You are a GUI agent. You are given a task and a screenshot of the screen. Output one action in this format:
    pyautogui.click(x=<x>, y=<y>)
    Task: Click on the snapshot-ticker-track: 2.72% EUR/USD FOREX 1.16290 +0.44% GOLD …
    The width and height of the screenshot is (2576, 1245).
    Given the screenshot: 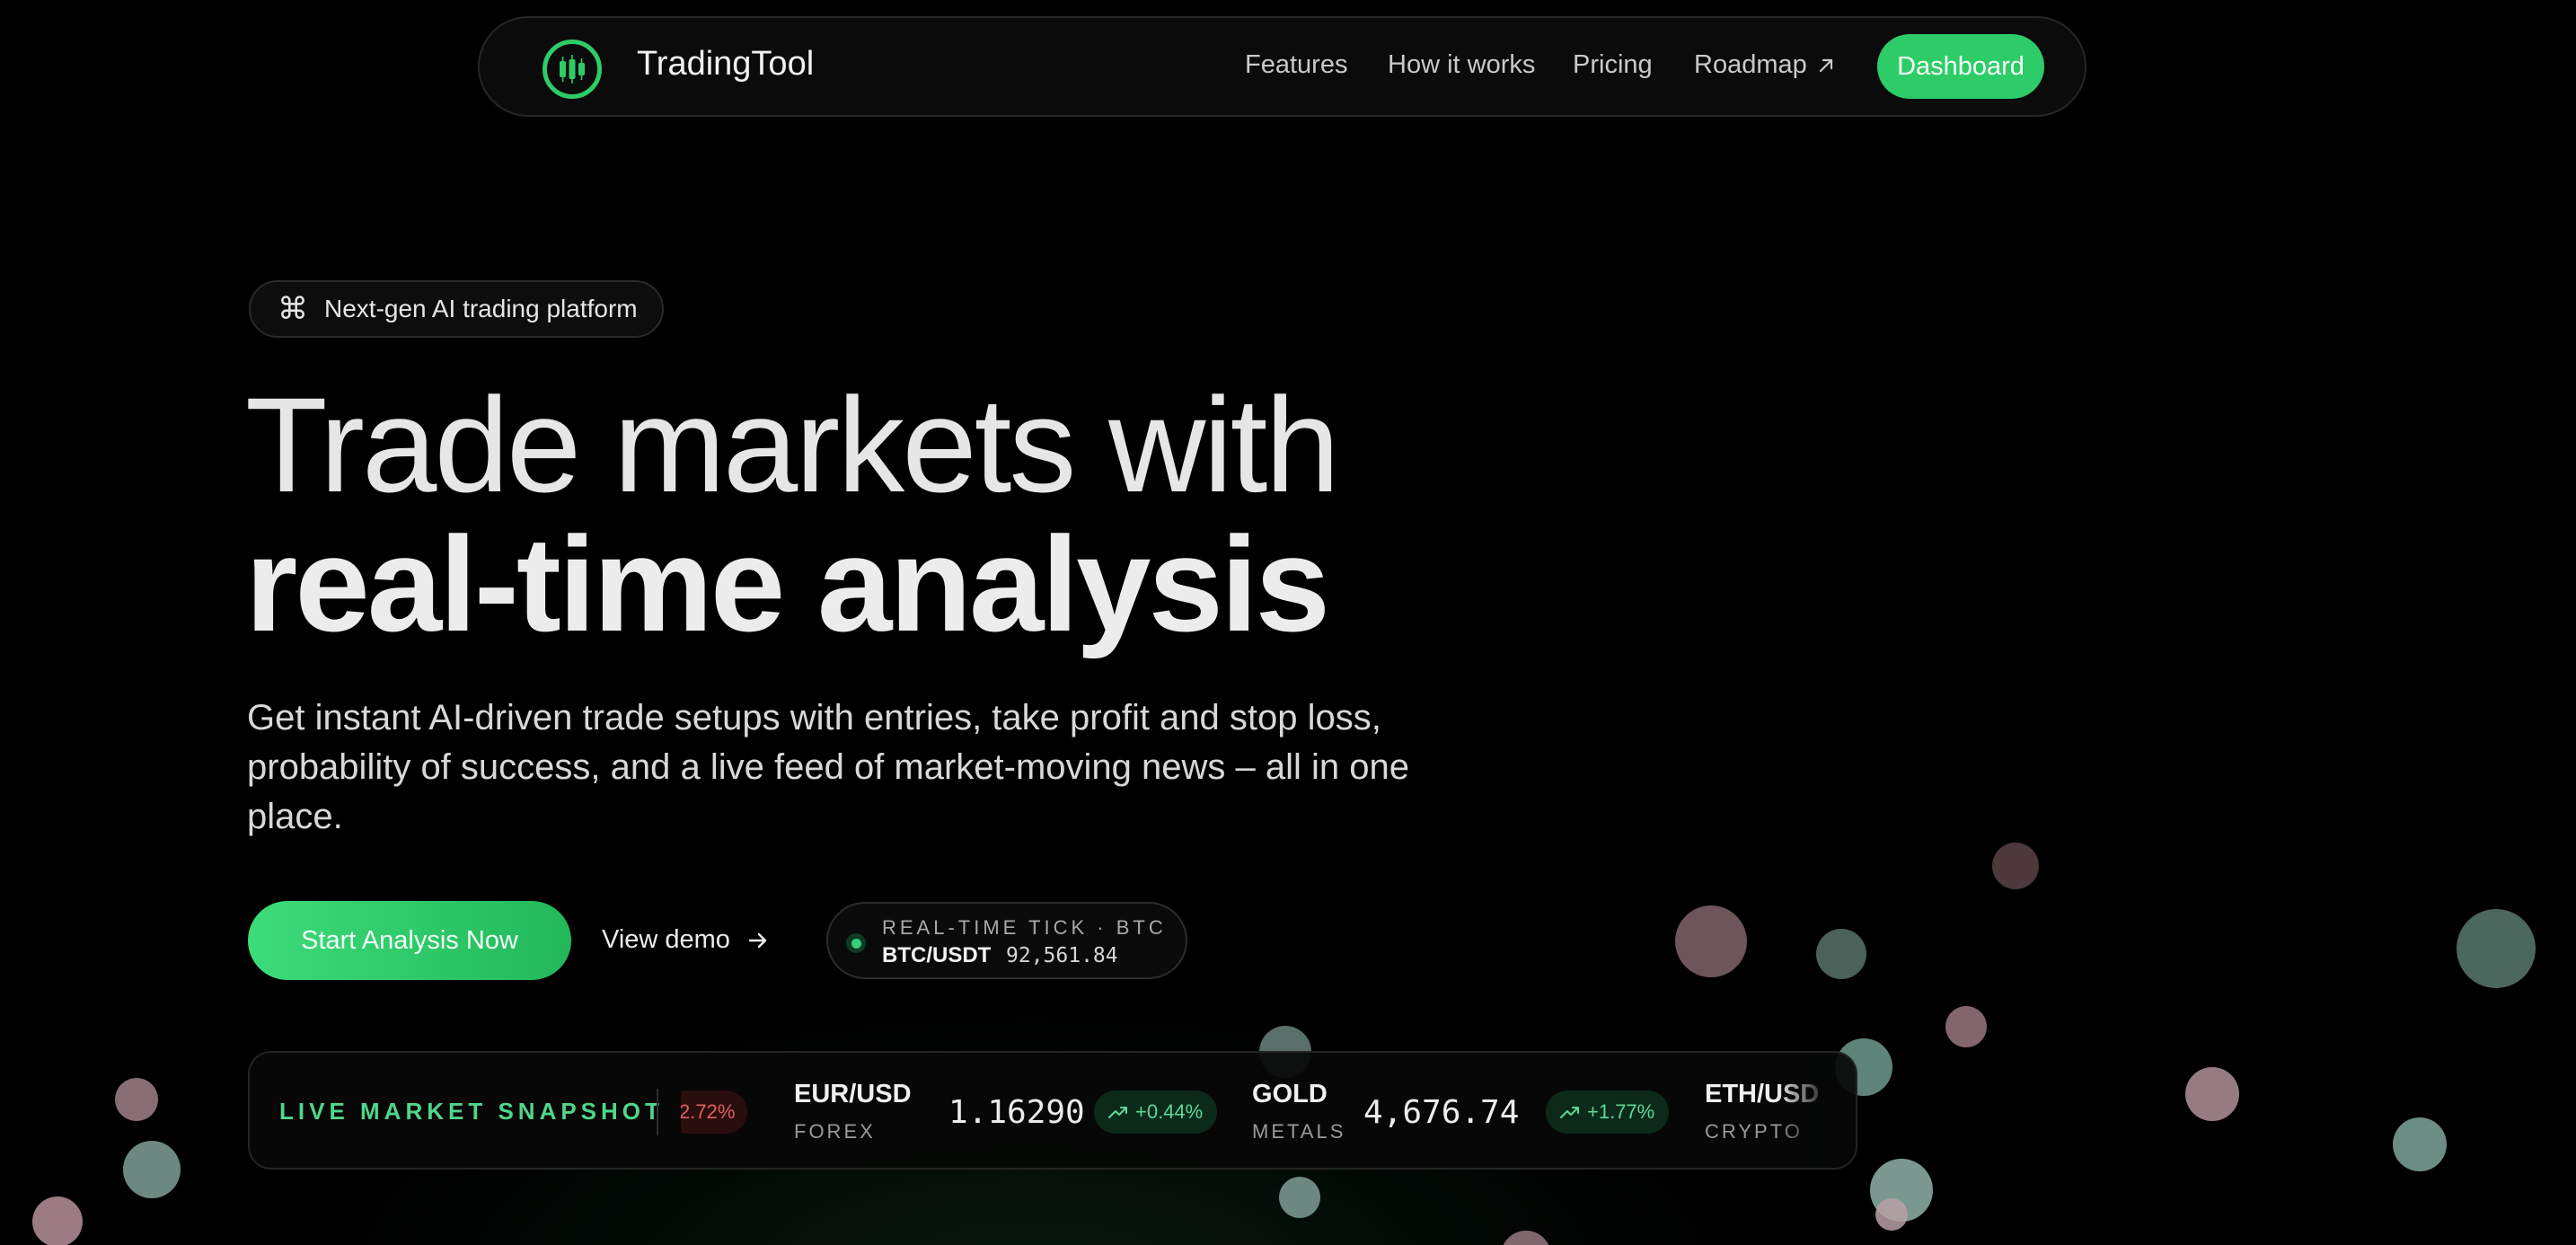 What is the action you would take?
    pyautogui.click(x=1256, y=1110)
    